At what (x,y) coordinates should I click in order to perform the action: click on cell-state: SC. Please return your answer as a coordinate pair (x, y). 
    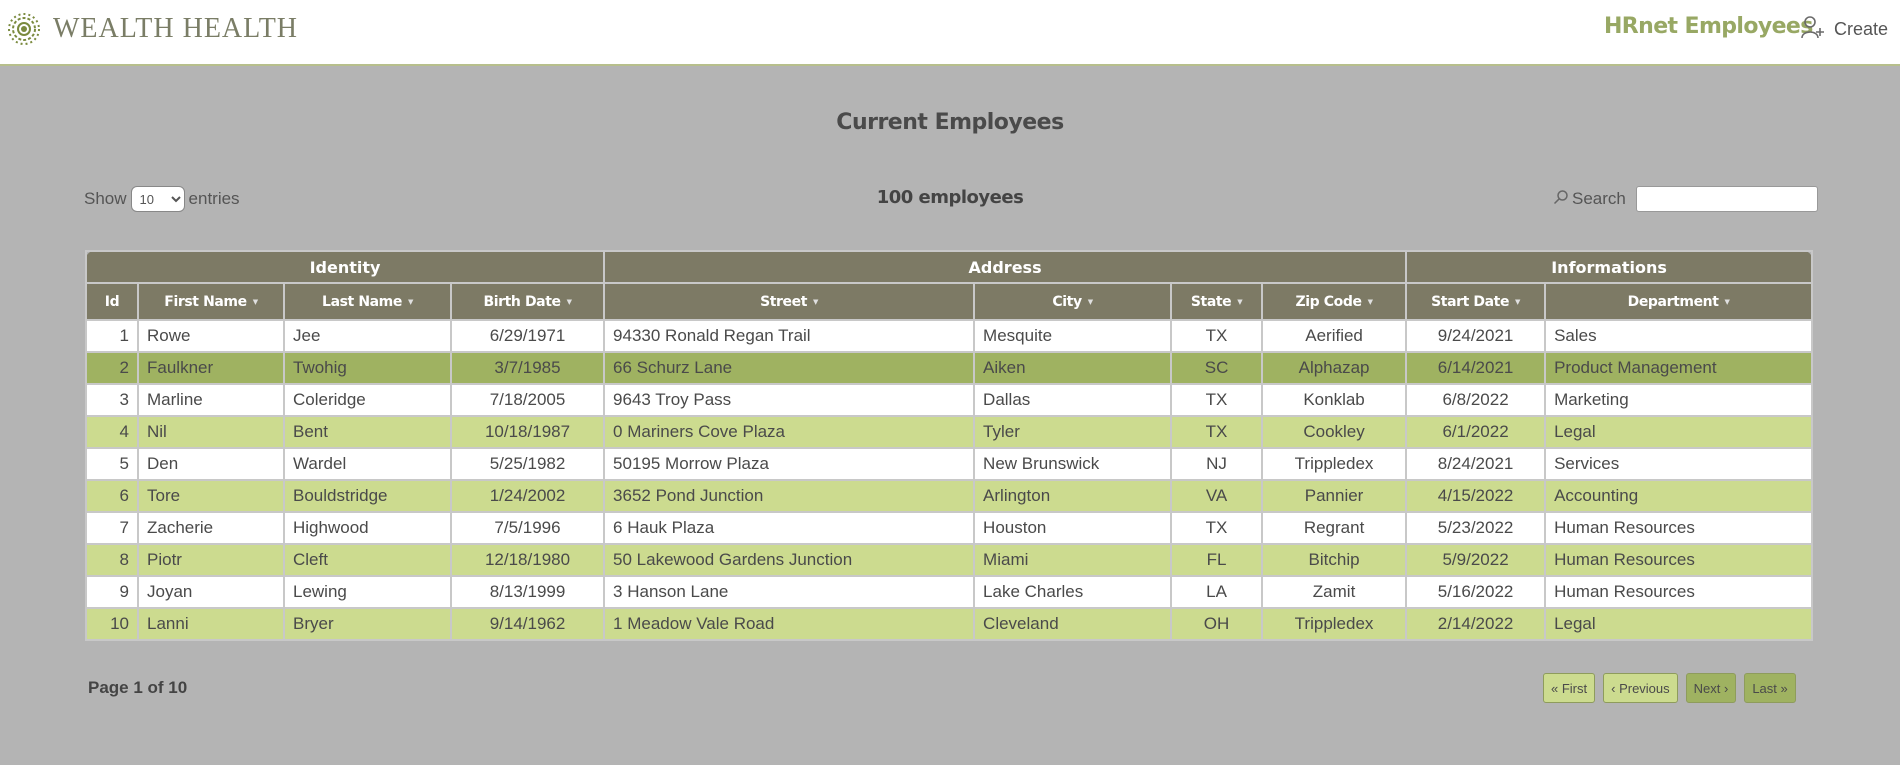
    Looking at the image, I should click on (1217, 368).